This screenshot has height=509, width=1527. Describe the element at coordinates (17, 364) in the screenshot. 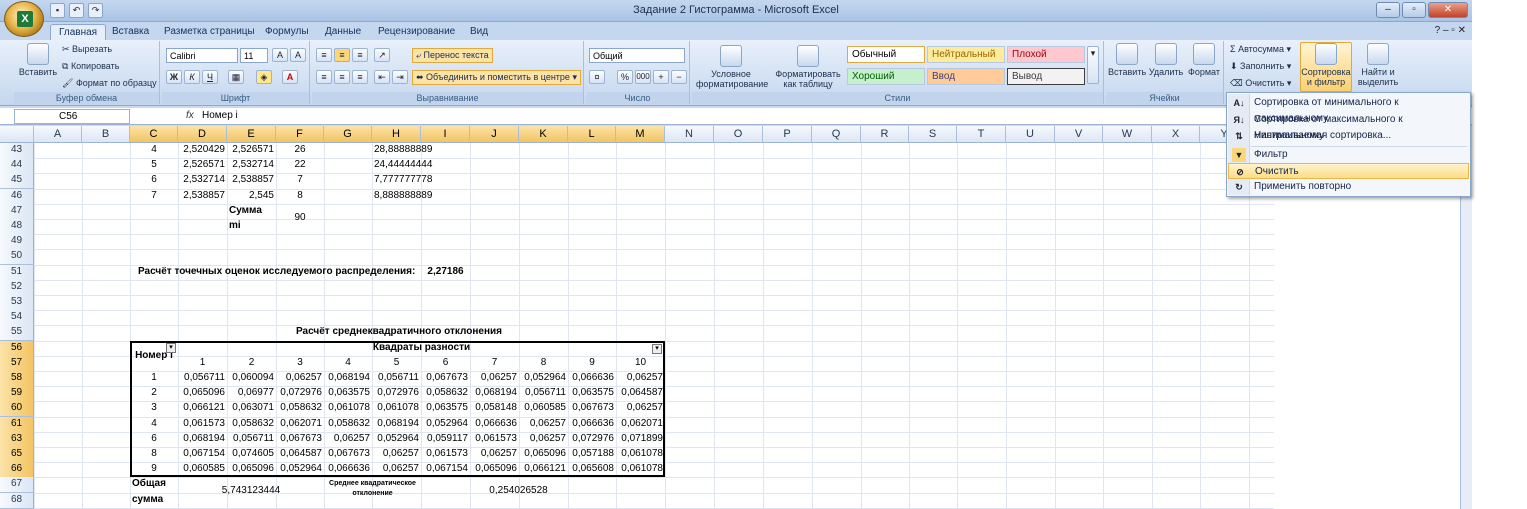

I see `row-header-57: 57` at that location.